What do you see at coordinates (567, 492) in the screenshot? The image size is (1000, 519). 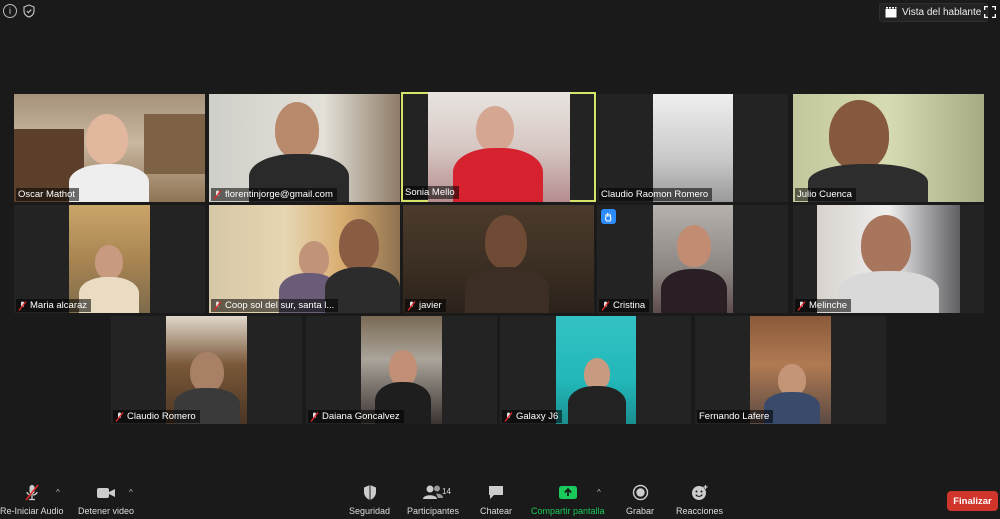 I see `share-screen-icon` at bounding box center [567, 492].